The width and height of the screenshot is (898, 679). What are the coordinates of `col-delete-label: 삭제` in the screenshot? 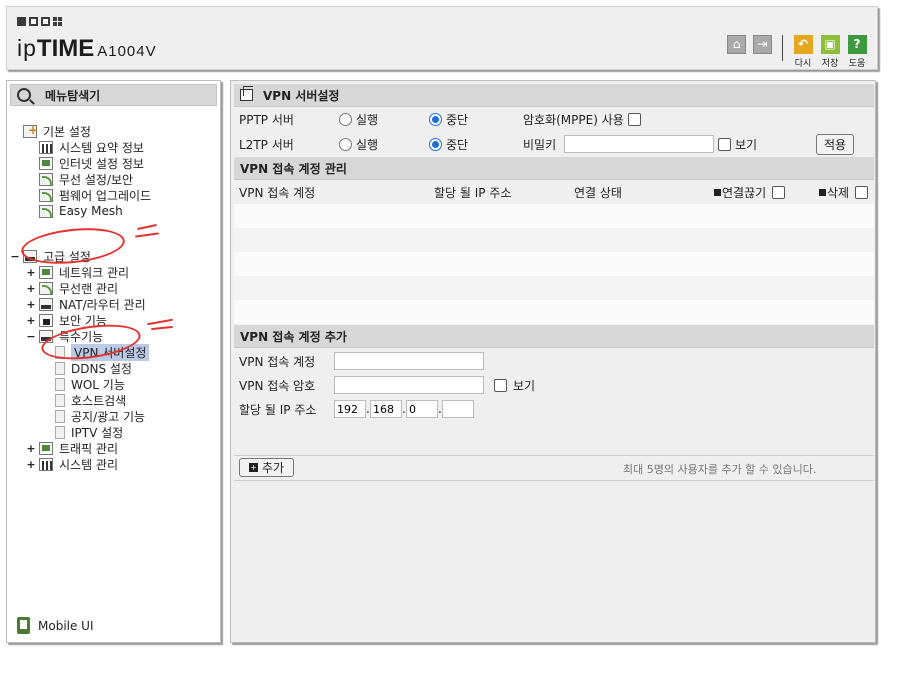 It's located at (838, 192).